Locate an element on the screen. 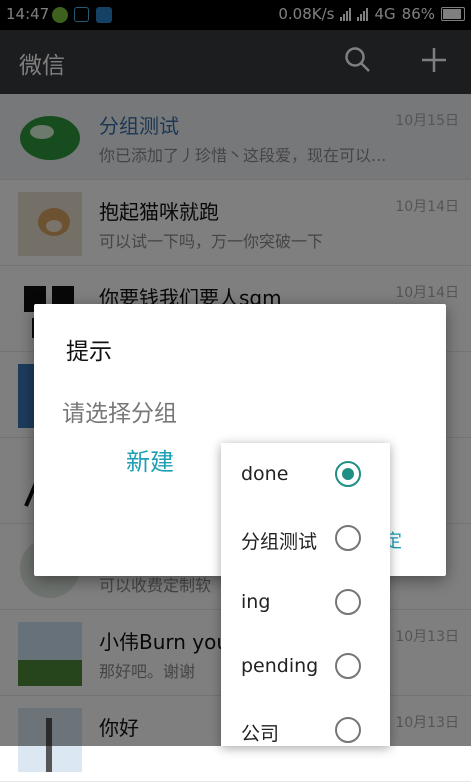 The height and width of the screenshot is (782, 471). group-options-popup: done 分组测试 ing pending 公司 is located at coordinates (305, 594).